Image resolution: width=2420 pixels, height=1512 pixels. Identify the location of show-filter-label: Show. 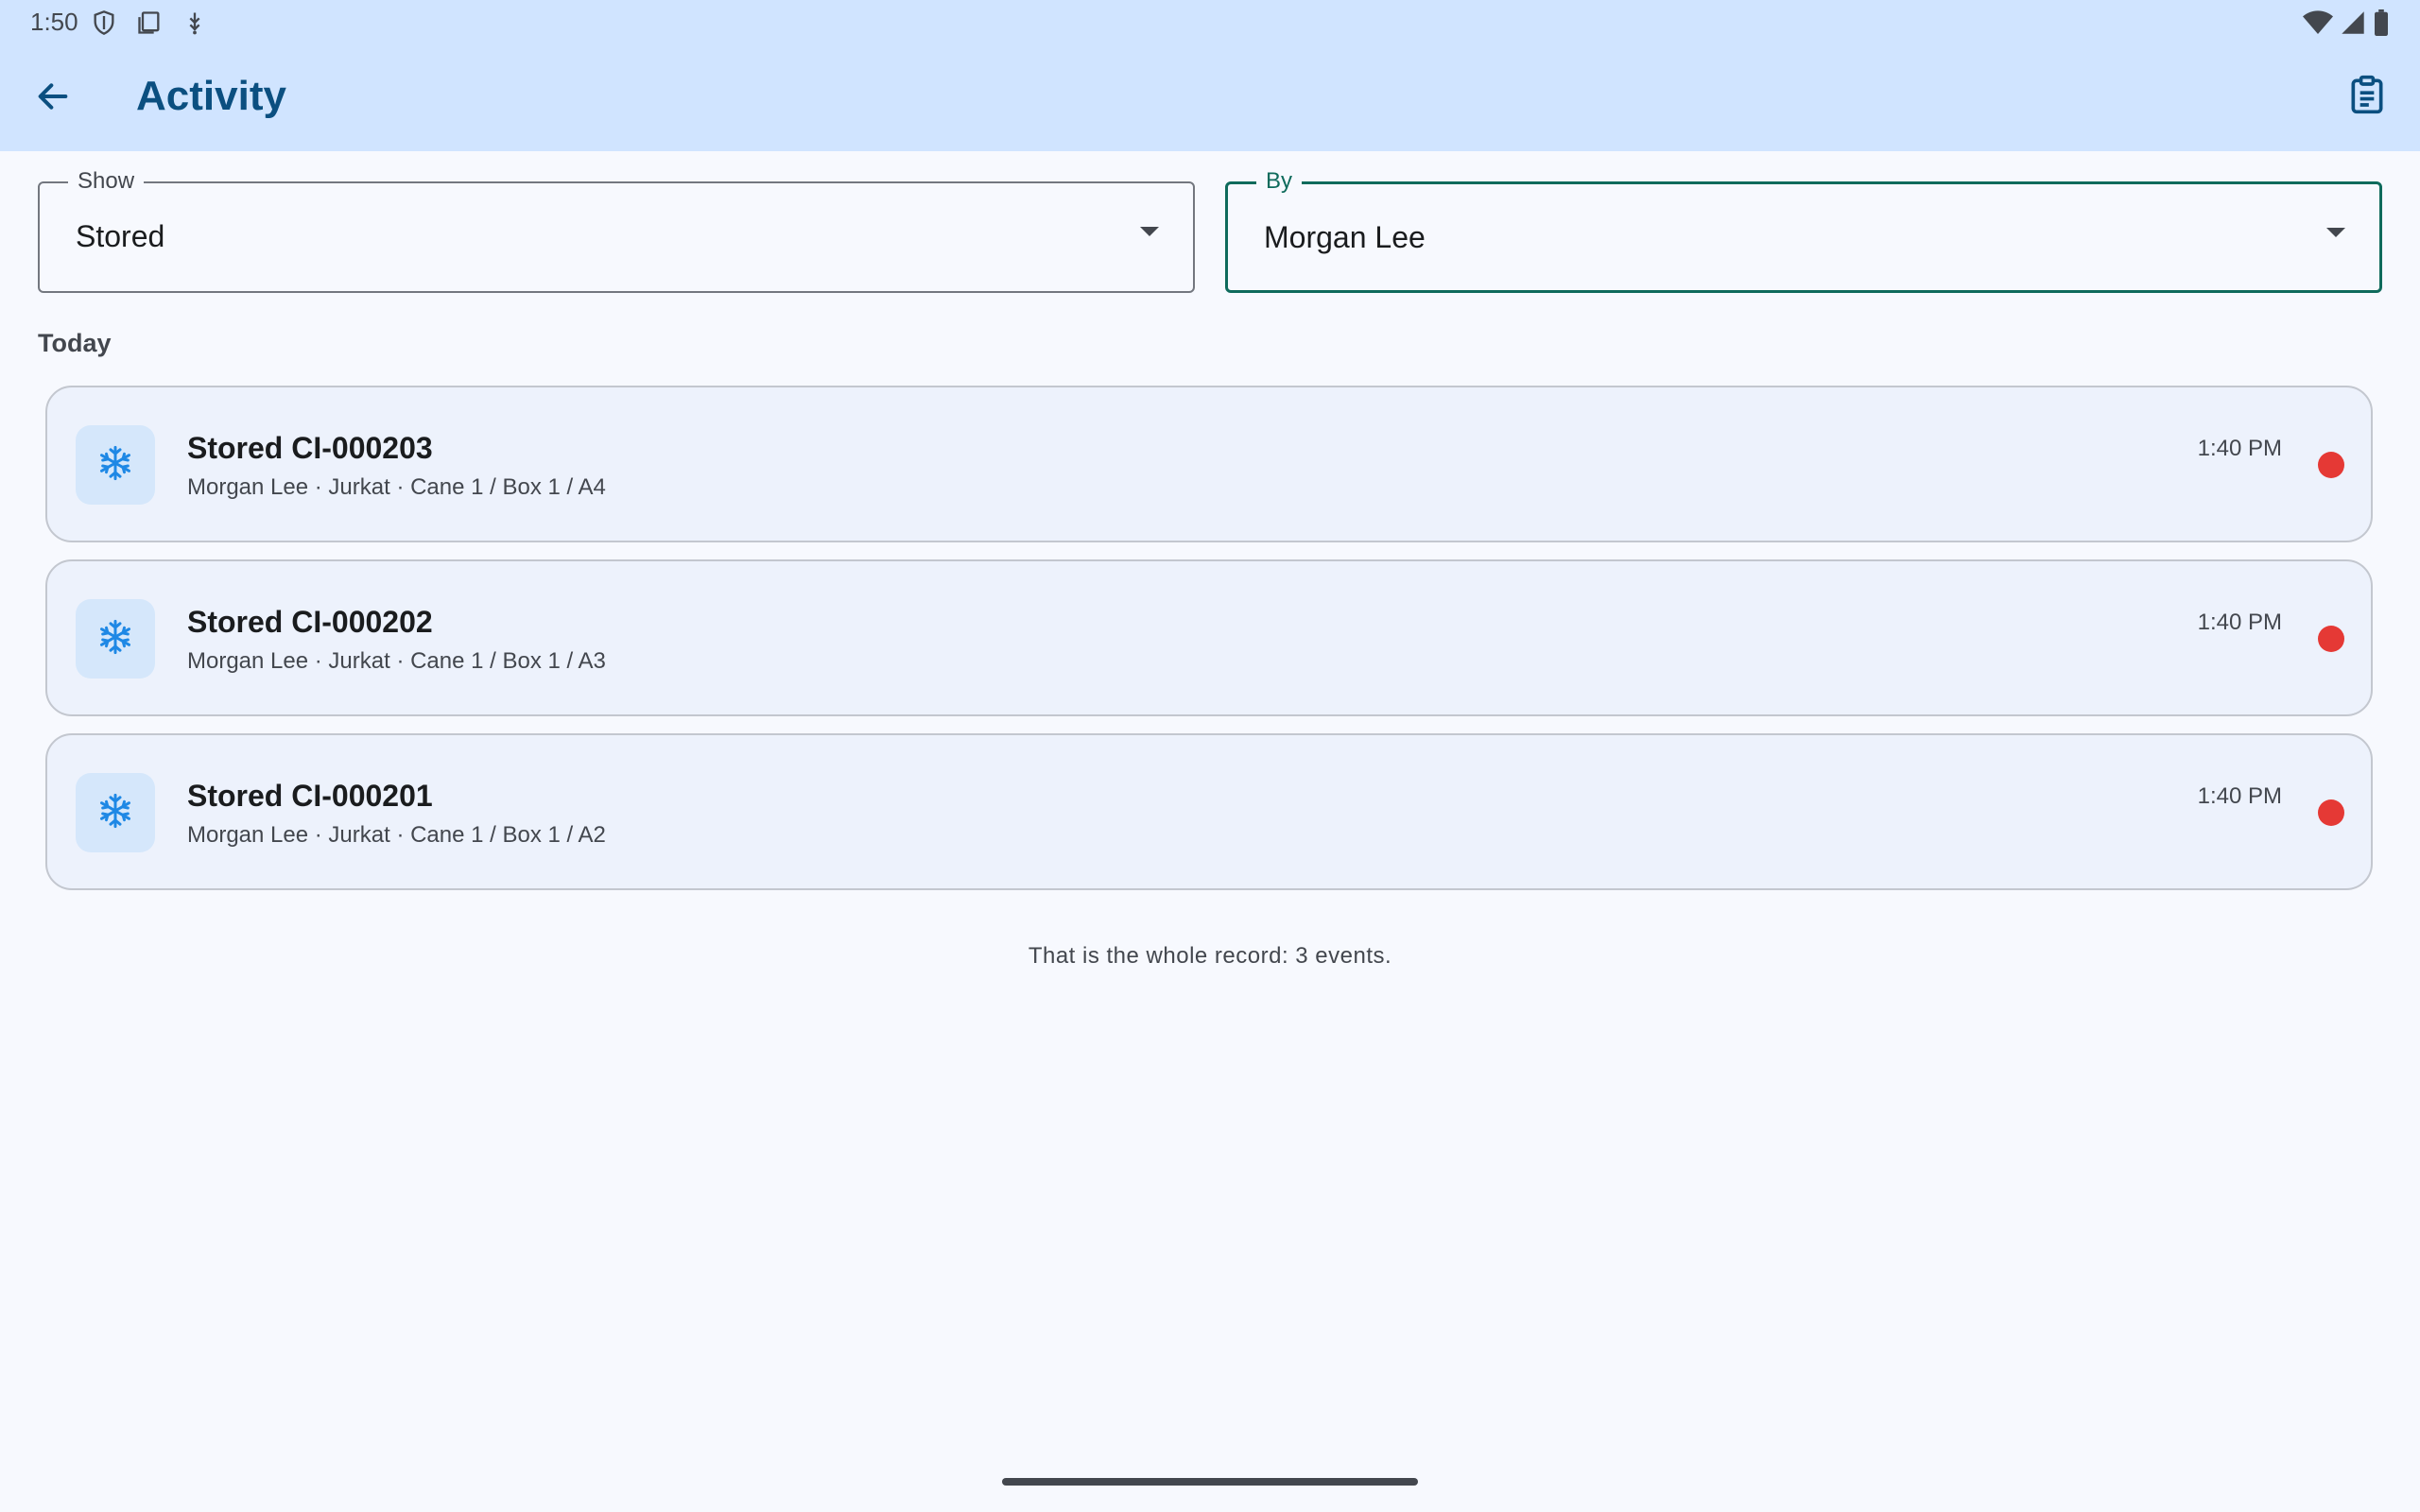
(107, 181).